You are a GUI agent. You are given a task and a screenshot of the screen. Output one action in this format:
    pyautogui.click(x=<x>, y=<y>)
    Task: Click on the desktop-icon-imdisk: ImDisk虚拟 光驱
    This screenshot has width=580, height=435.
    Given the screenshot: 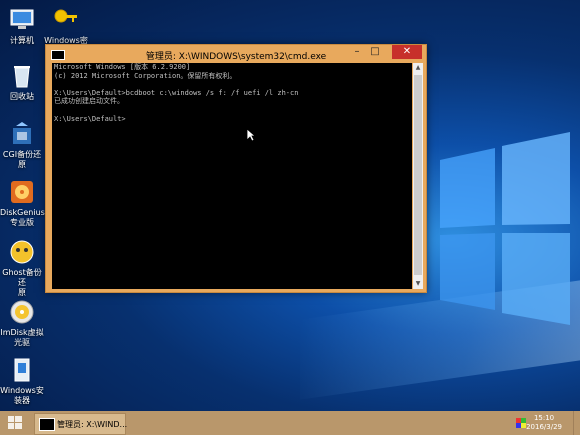 What is the action you would take?
    pyautogui.click(x=22, y=323)
    